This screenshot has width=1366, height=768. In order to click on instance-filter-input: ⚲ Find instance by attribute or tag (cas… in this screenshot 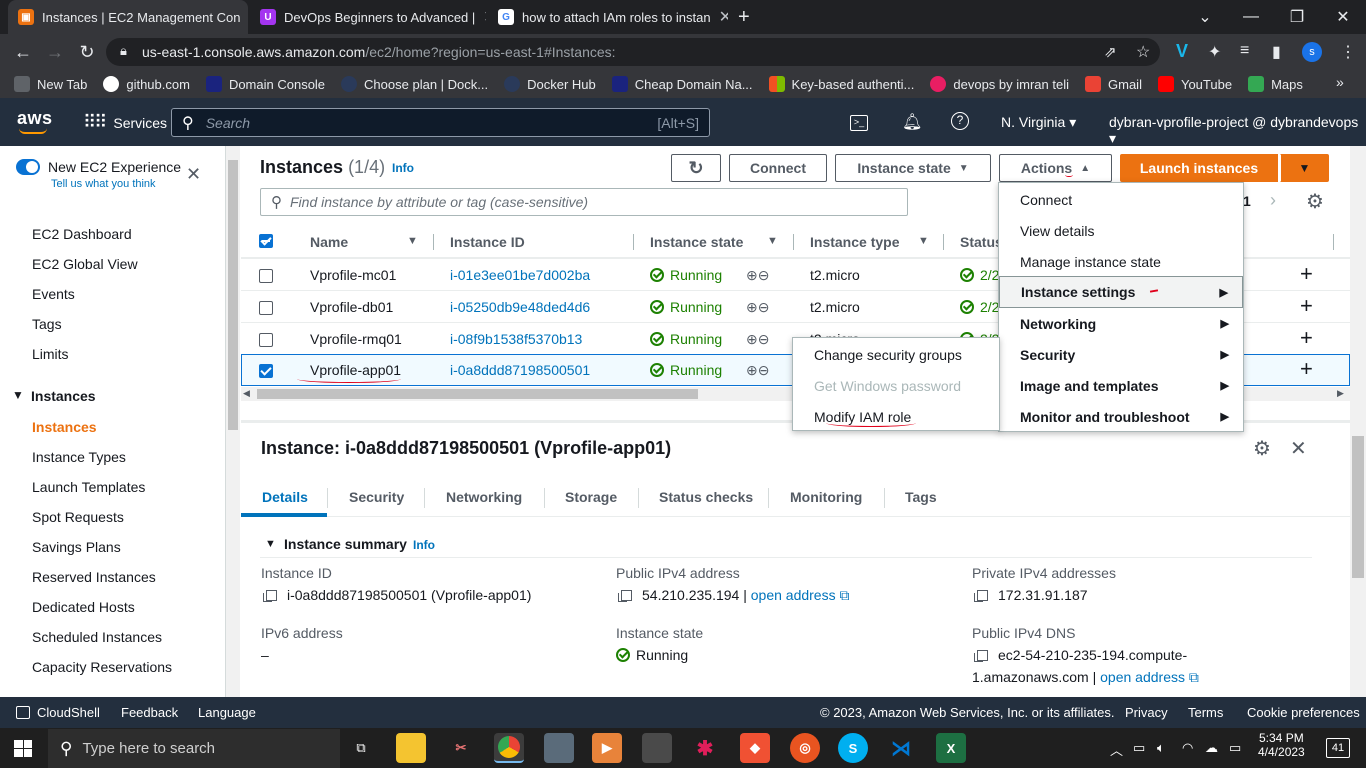, I will do `click(584, 202)`.